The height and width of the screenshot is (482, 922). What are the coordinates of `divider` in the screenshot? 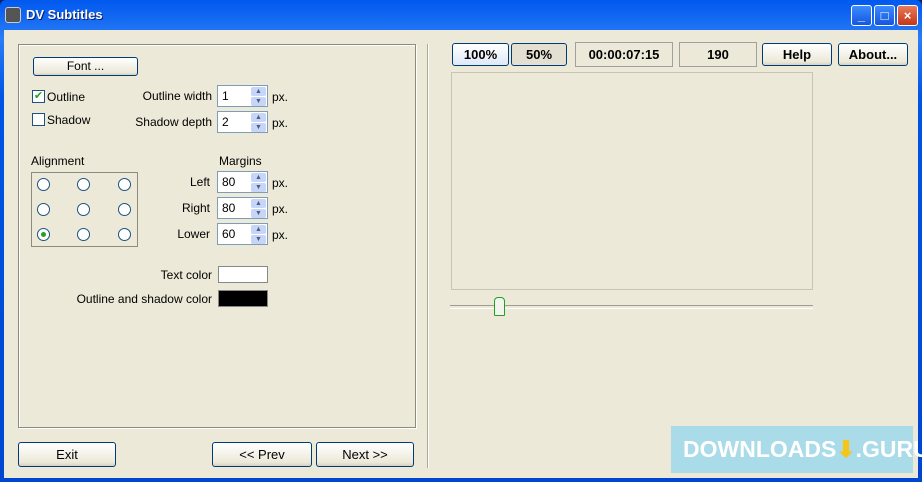 It's located at (428, 256).